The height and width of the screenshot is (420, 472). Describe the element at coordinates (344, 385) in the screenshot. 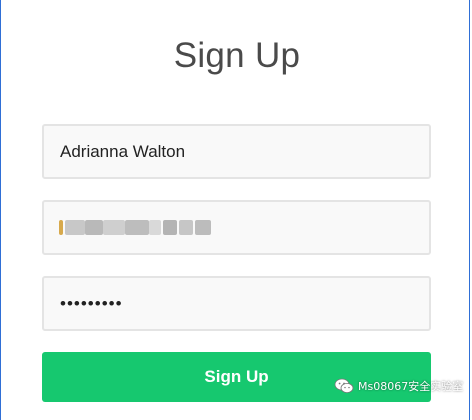

I see `wechat-icon` at that location.